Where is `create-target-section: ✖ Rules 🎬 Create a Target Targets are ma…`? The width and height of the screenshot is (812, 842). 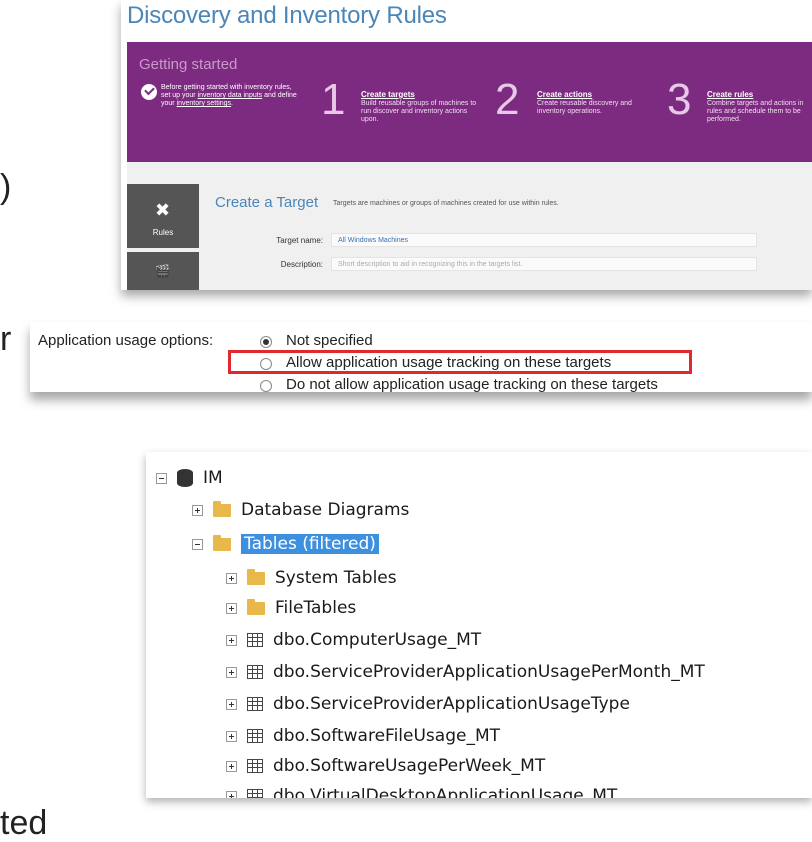 create-target-section: ✖ Rules 🎬 Create a Target Targets are ma… is located at coordinates (469, 226).